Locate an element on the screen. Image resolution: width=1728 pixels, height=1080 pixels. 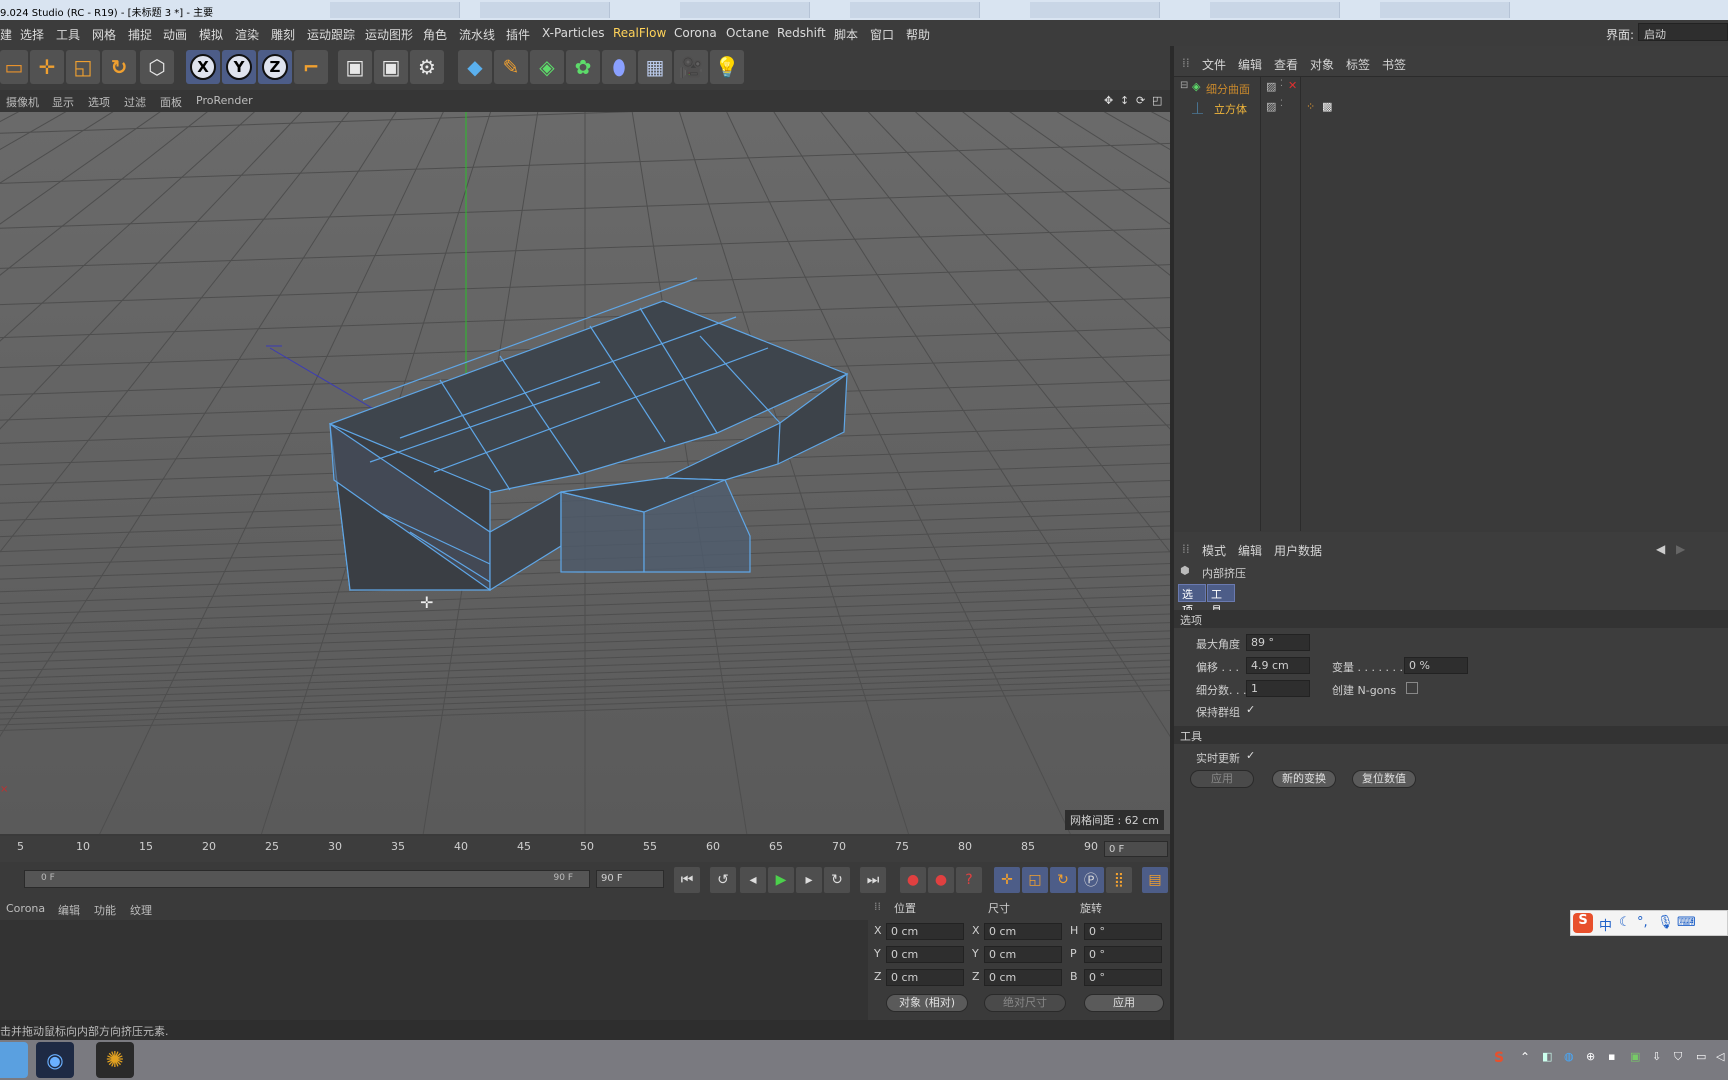
object-name: 立方体 is located at coordinates (1230, 109).